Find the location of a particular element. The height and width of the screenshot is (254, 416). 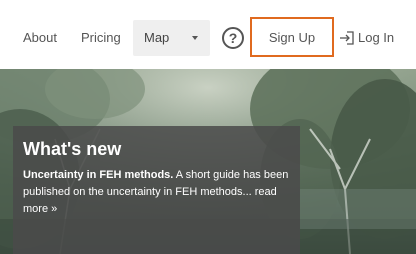

nav-link-pricing: Pricing is located at coordinates (101, 38).